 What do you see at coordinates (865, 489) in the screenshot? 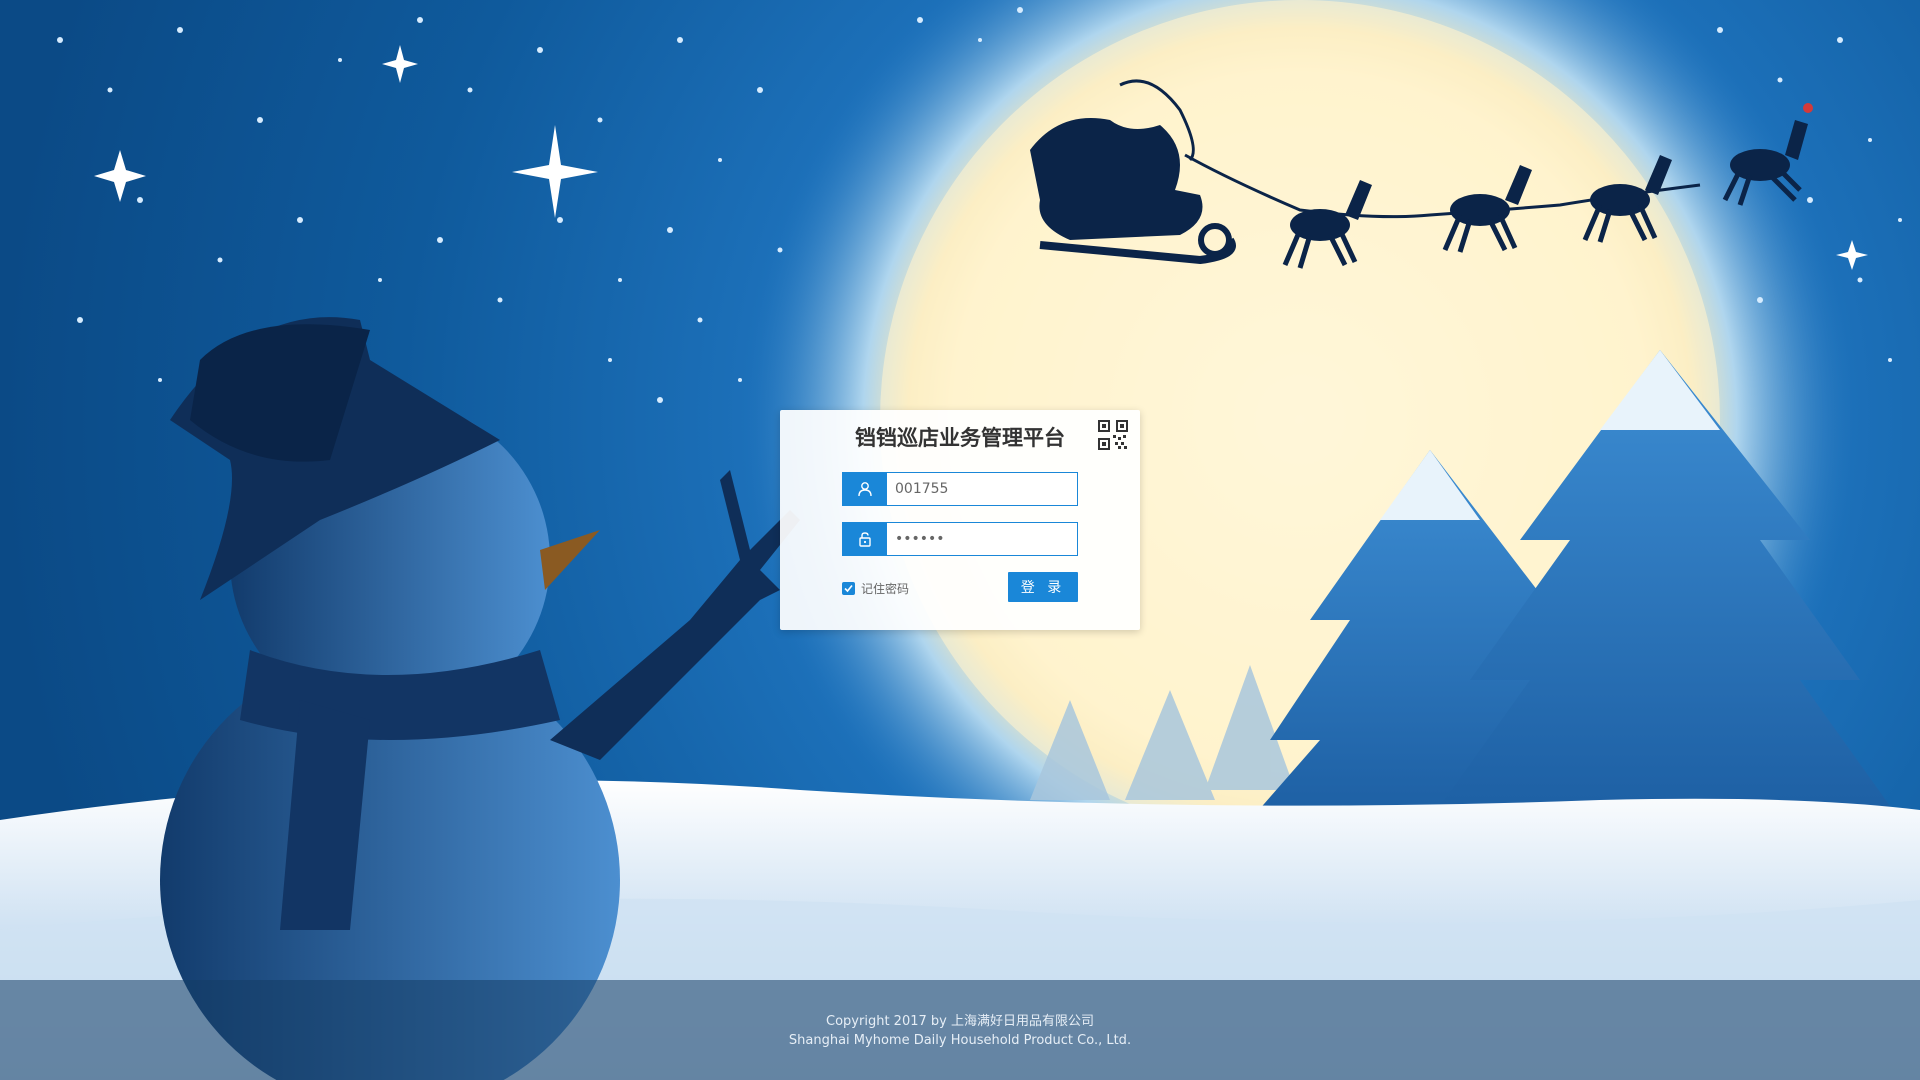
I see `user-icon` at bounding box center [865, 489].